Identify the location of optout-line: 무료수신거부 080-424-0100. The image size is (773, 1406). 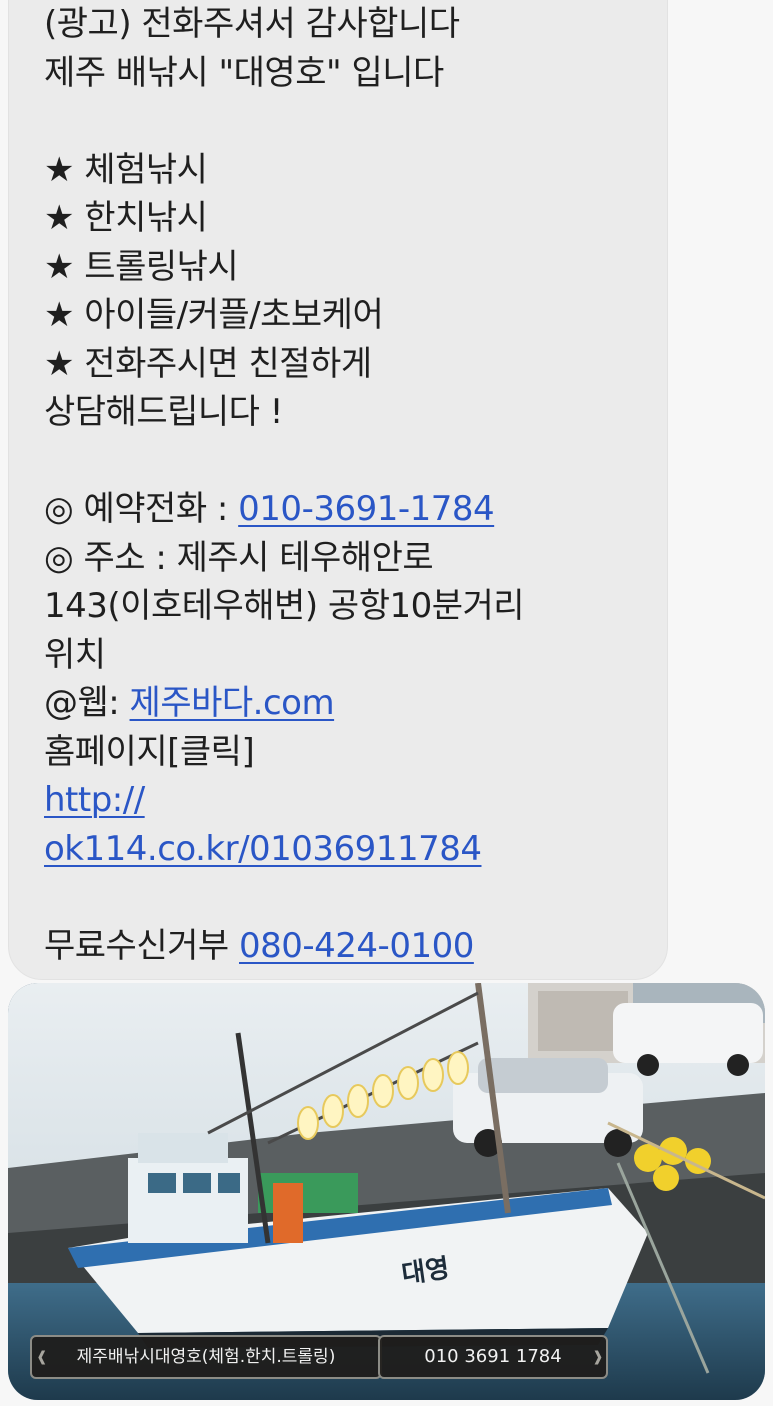
(344, 946).